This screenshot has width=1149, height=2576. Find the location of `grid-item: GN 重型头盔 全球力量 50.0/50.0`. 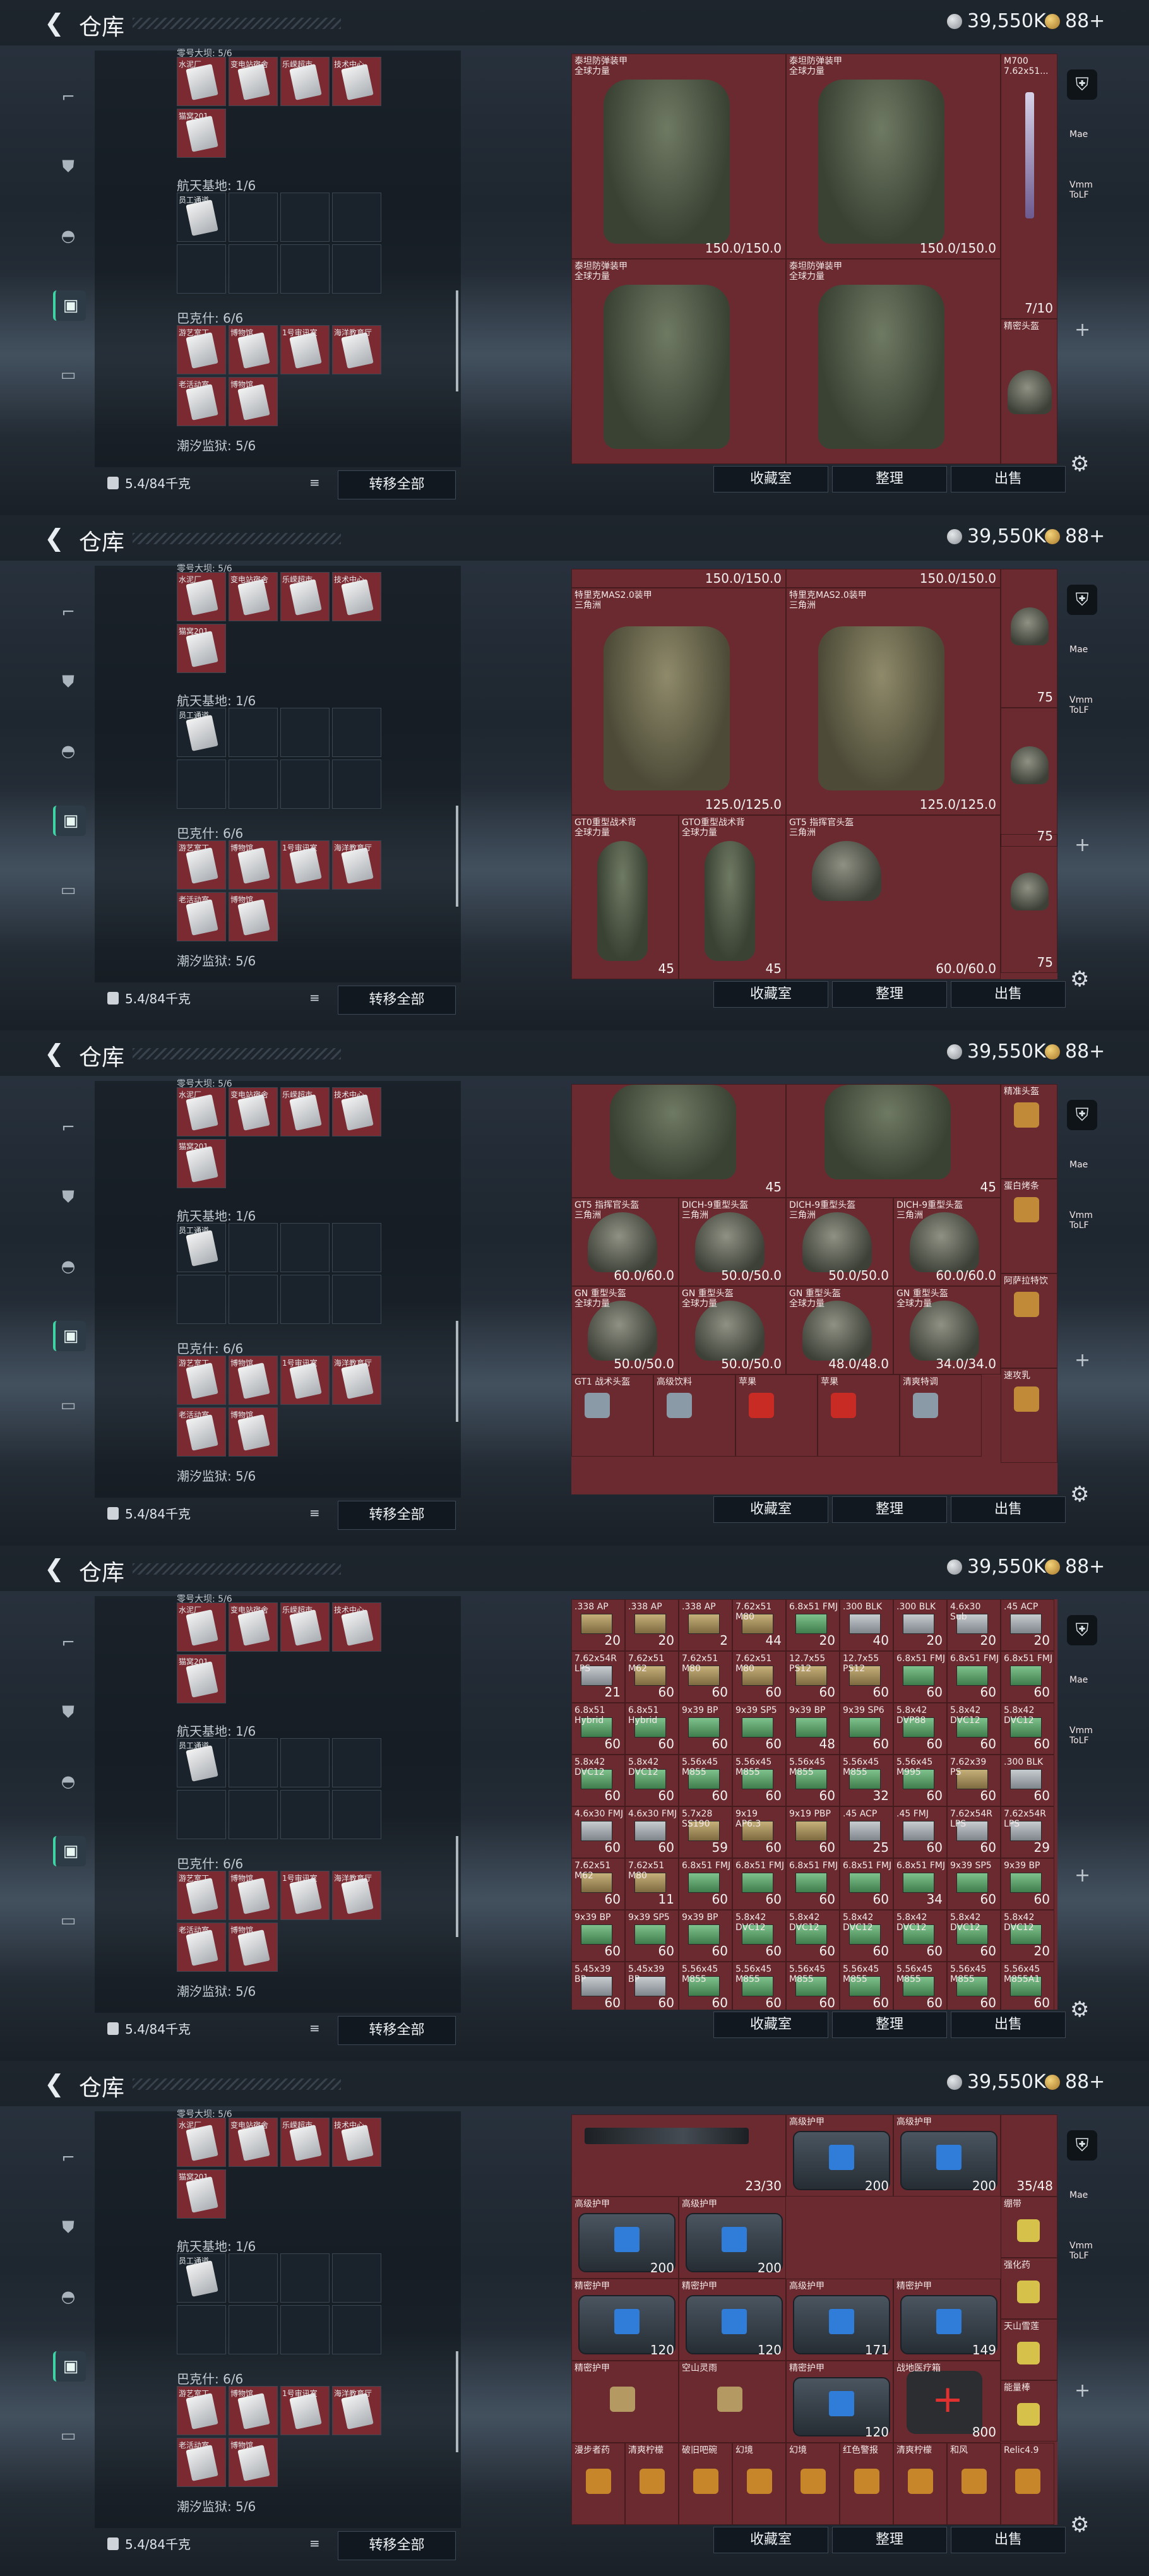

grid-item: GN 重型头盔 全球力量 50.0/50.0 is located at coordinates (732, 1330).